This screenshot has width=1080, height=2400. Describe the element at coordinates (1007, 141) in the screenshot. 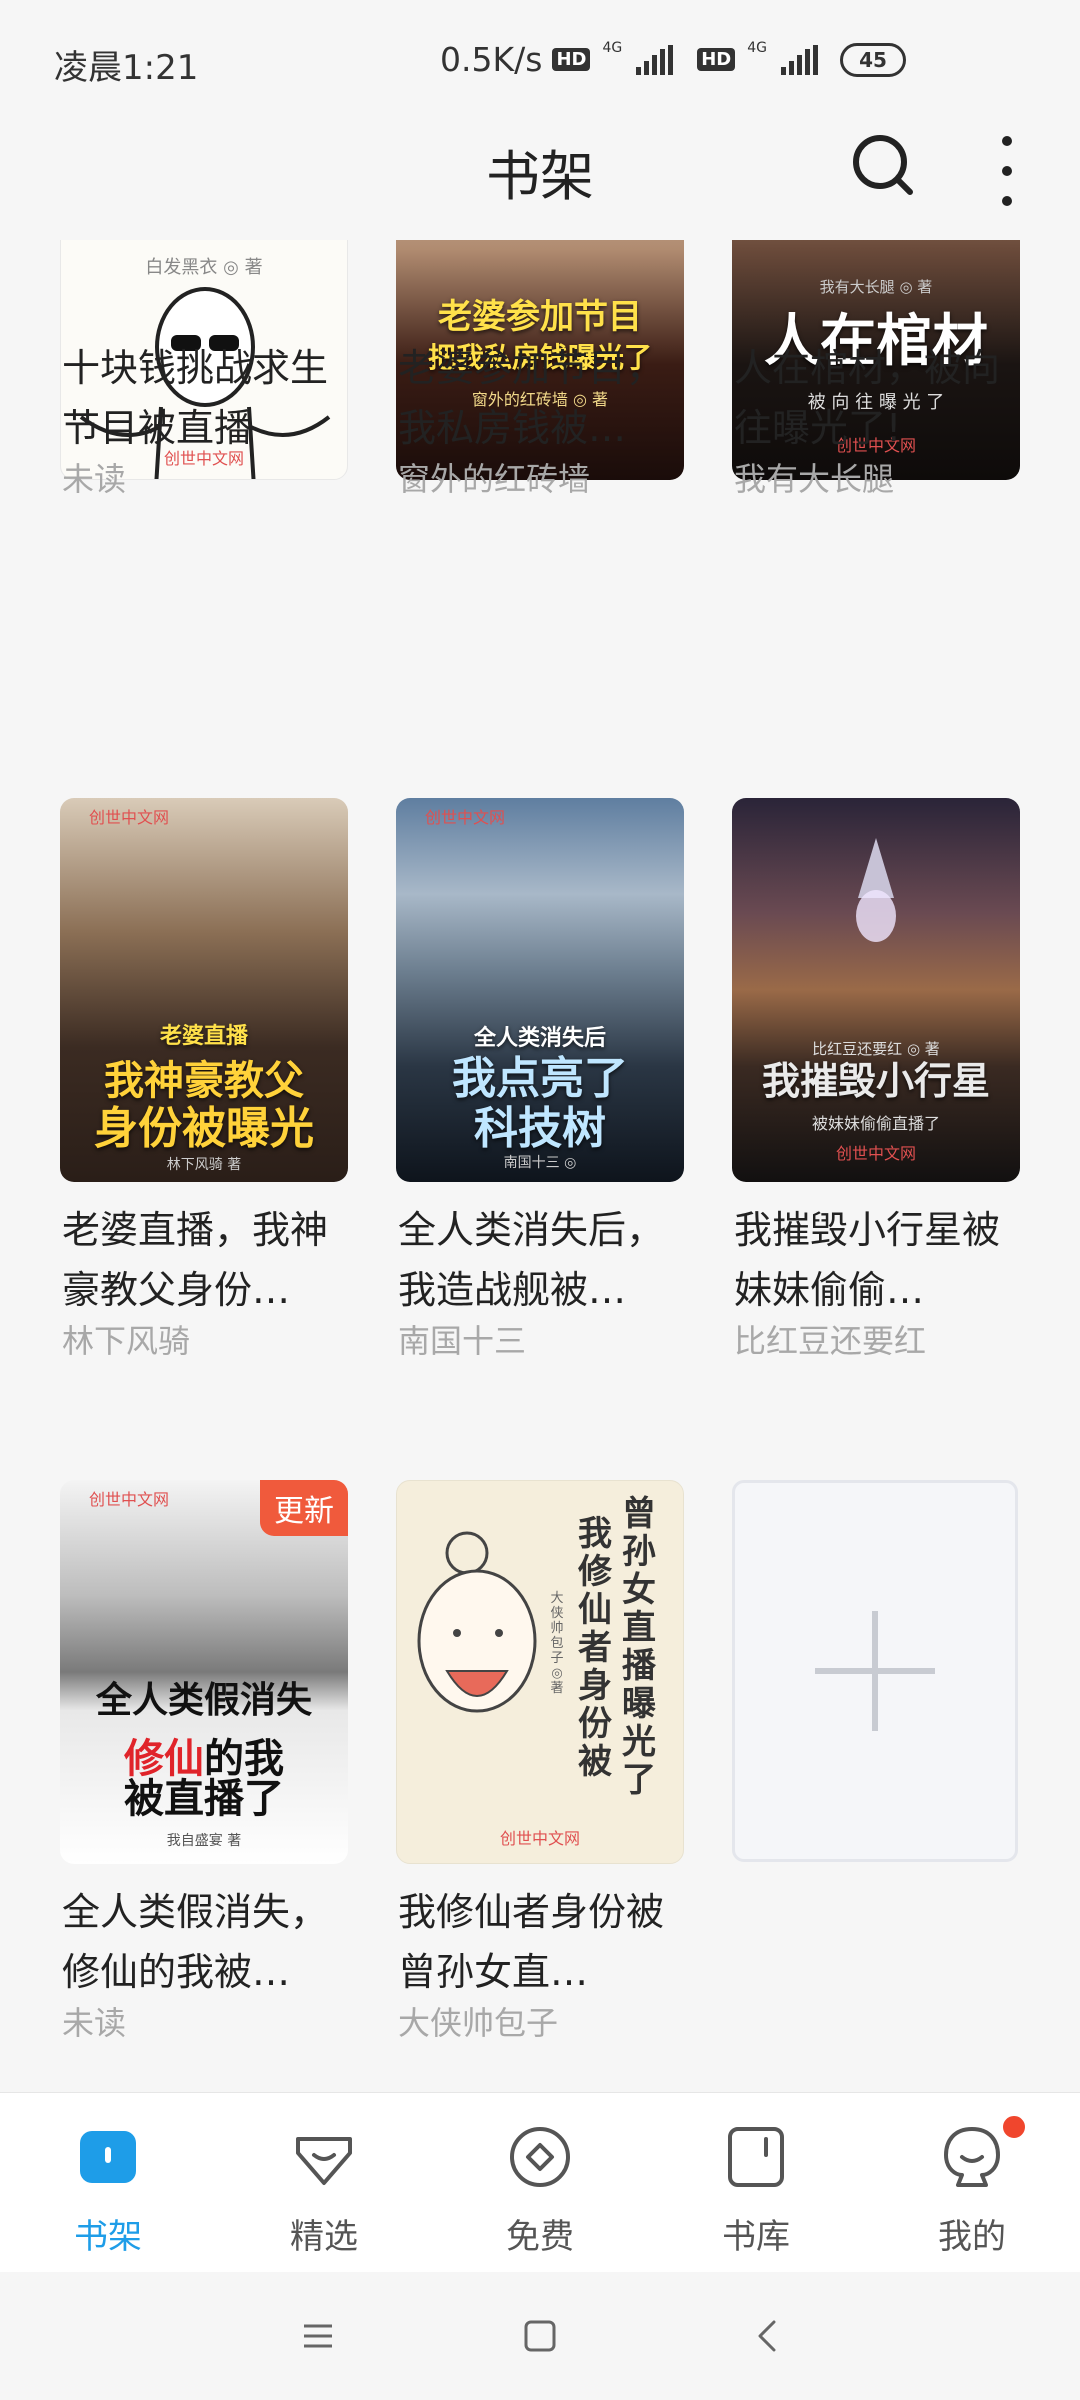

I see `more-vertical-icon` at that location.